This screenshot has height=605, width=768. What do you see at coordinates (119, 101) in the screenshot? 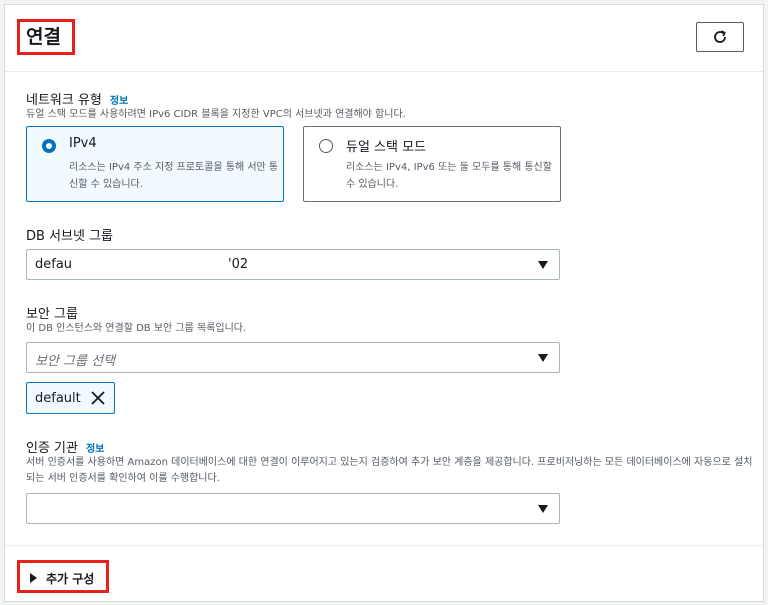
I see `network-type-info-link: 정보` at bounding box center [119, 101].